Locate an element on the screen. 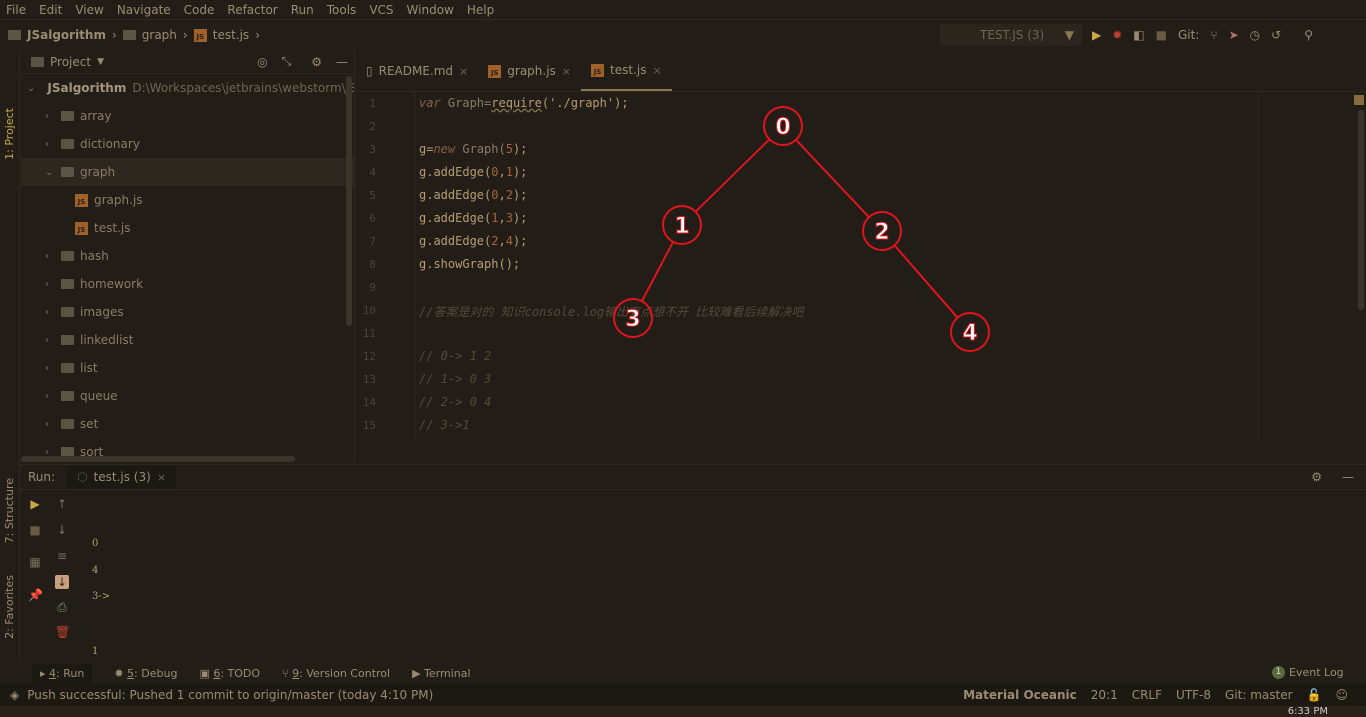 This screenshot has height=717, width=1366. markdown-icon: ▯ is located at coordinates (369, 71).